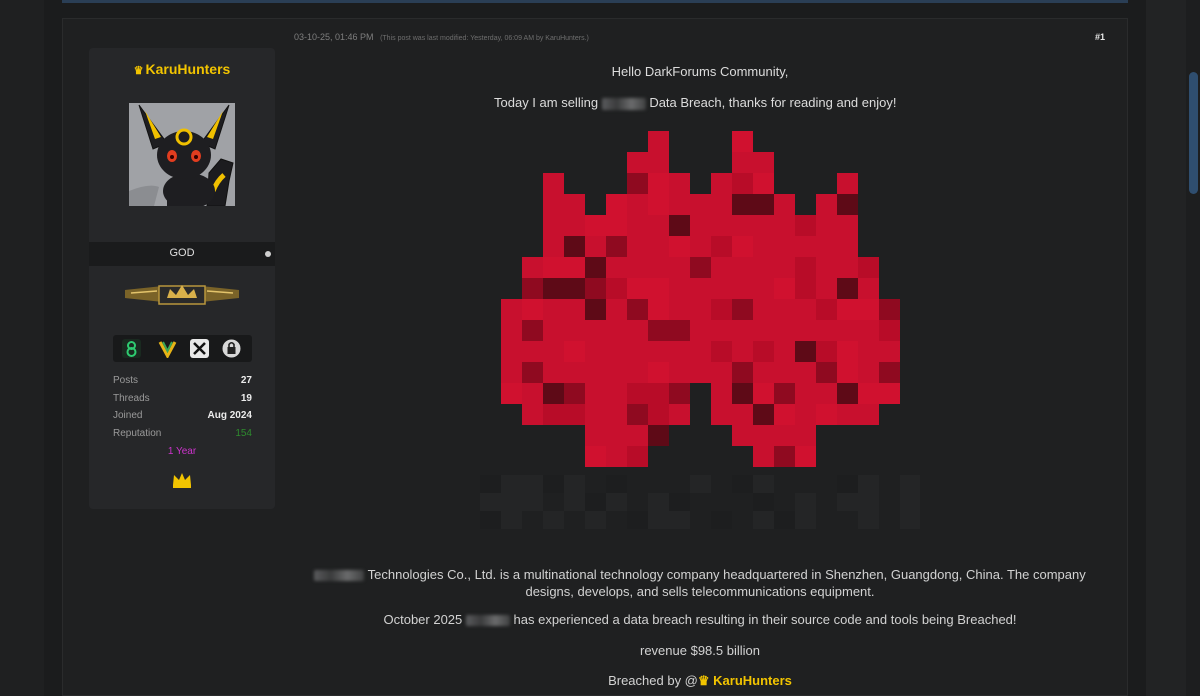 Image resolution: width=1200 pixels, height=696 pixels. What do you see at coordinates (199, 348) in the screenshot?
I see `badge-x-icon` at bounding box center [199, 348].